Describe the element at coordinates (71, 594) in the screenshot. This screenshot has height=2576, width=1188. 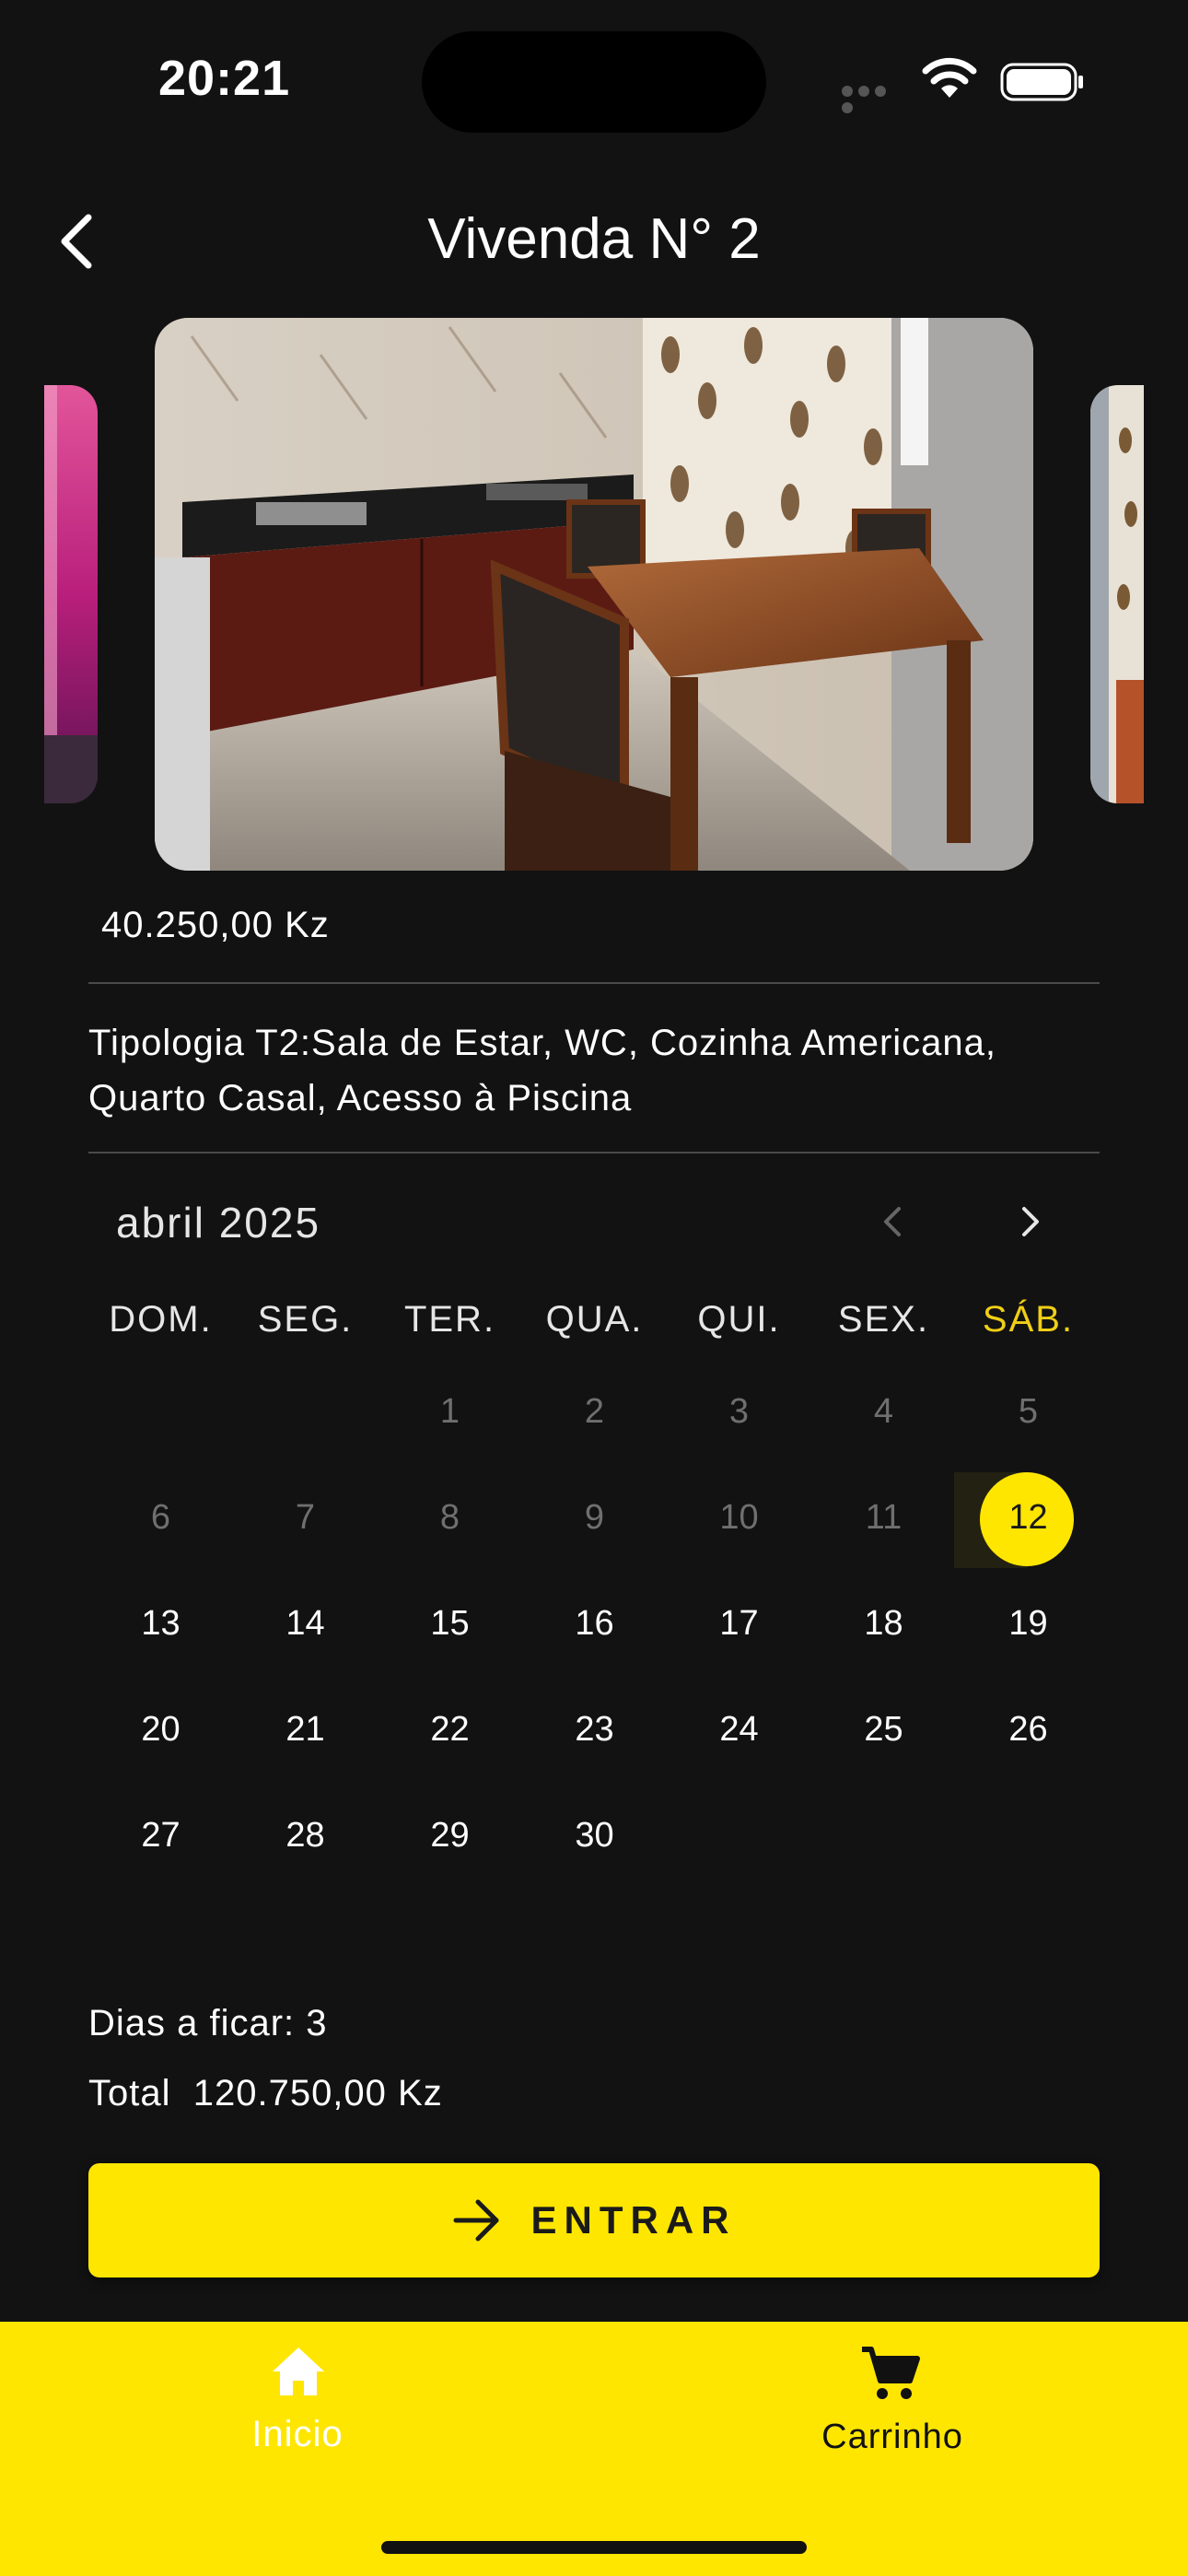
I see `carousel-image-previous` at that location.